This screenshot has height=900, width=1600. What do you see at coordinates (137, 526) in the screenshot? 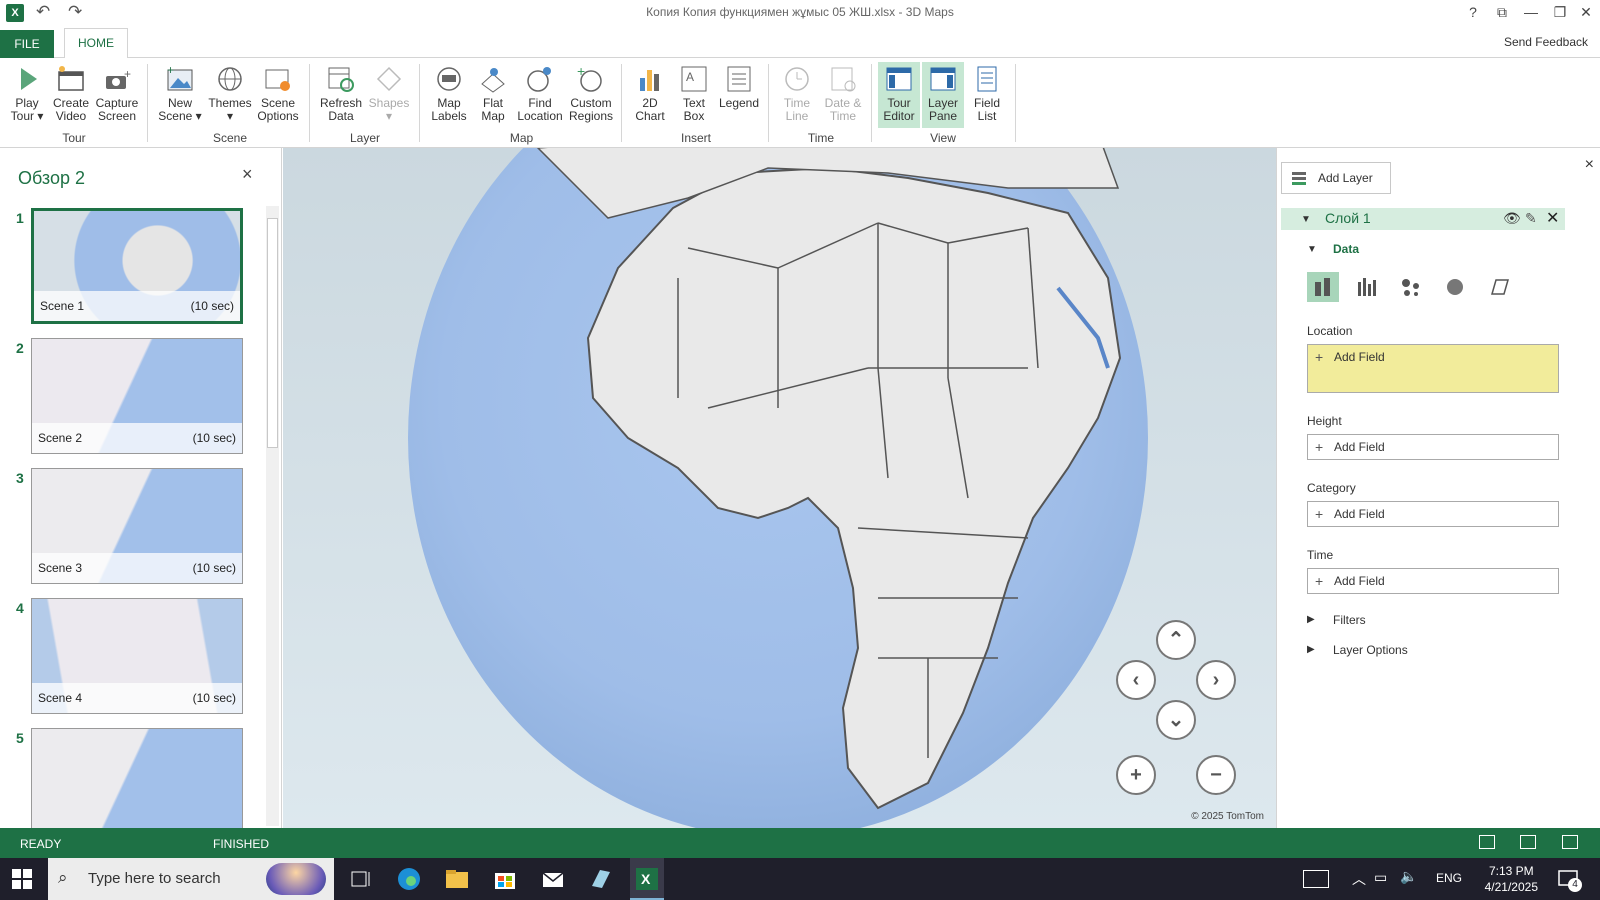
I see `scene-thumbnail: Scene 3 (10 sec)` at bounding box center [137, 526].